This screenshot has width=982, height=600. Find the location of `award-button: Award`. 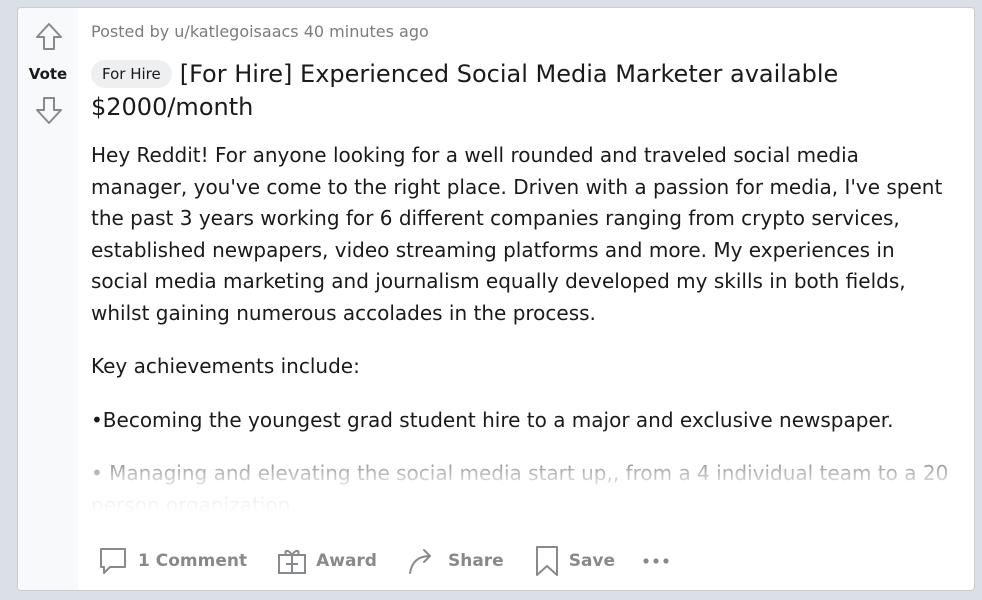

award-button: Award is located at coordinates (327, 561).